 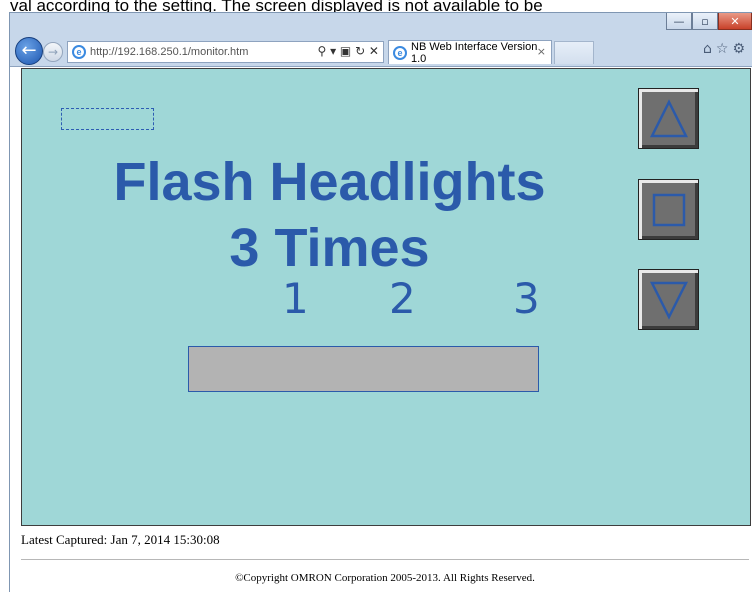 I want to click on square-icon, so click(x=668, y=209).